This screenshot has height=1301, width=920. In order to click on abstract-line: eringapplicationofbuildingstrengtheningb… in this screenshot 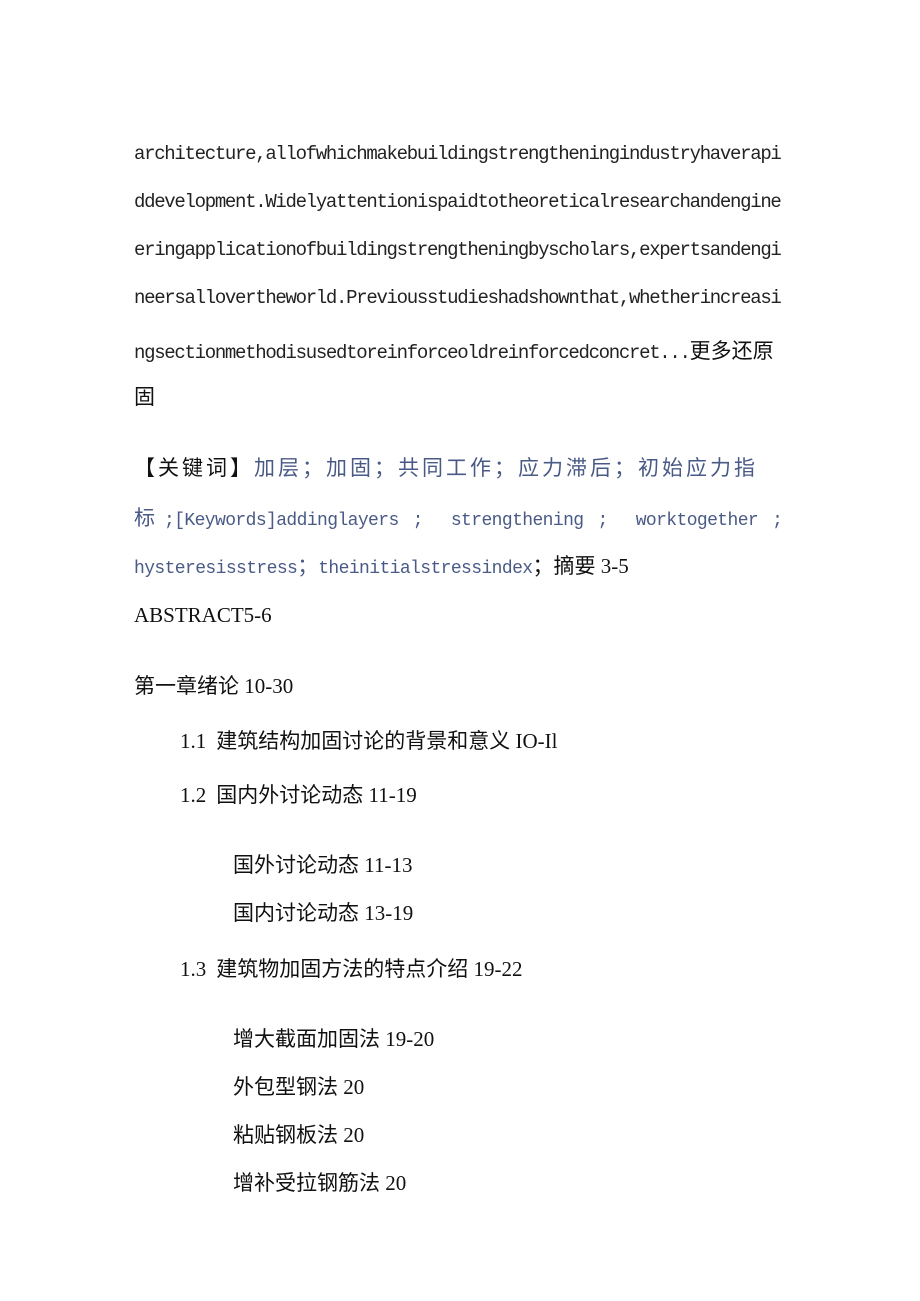, I will do `click(458, 250)`.